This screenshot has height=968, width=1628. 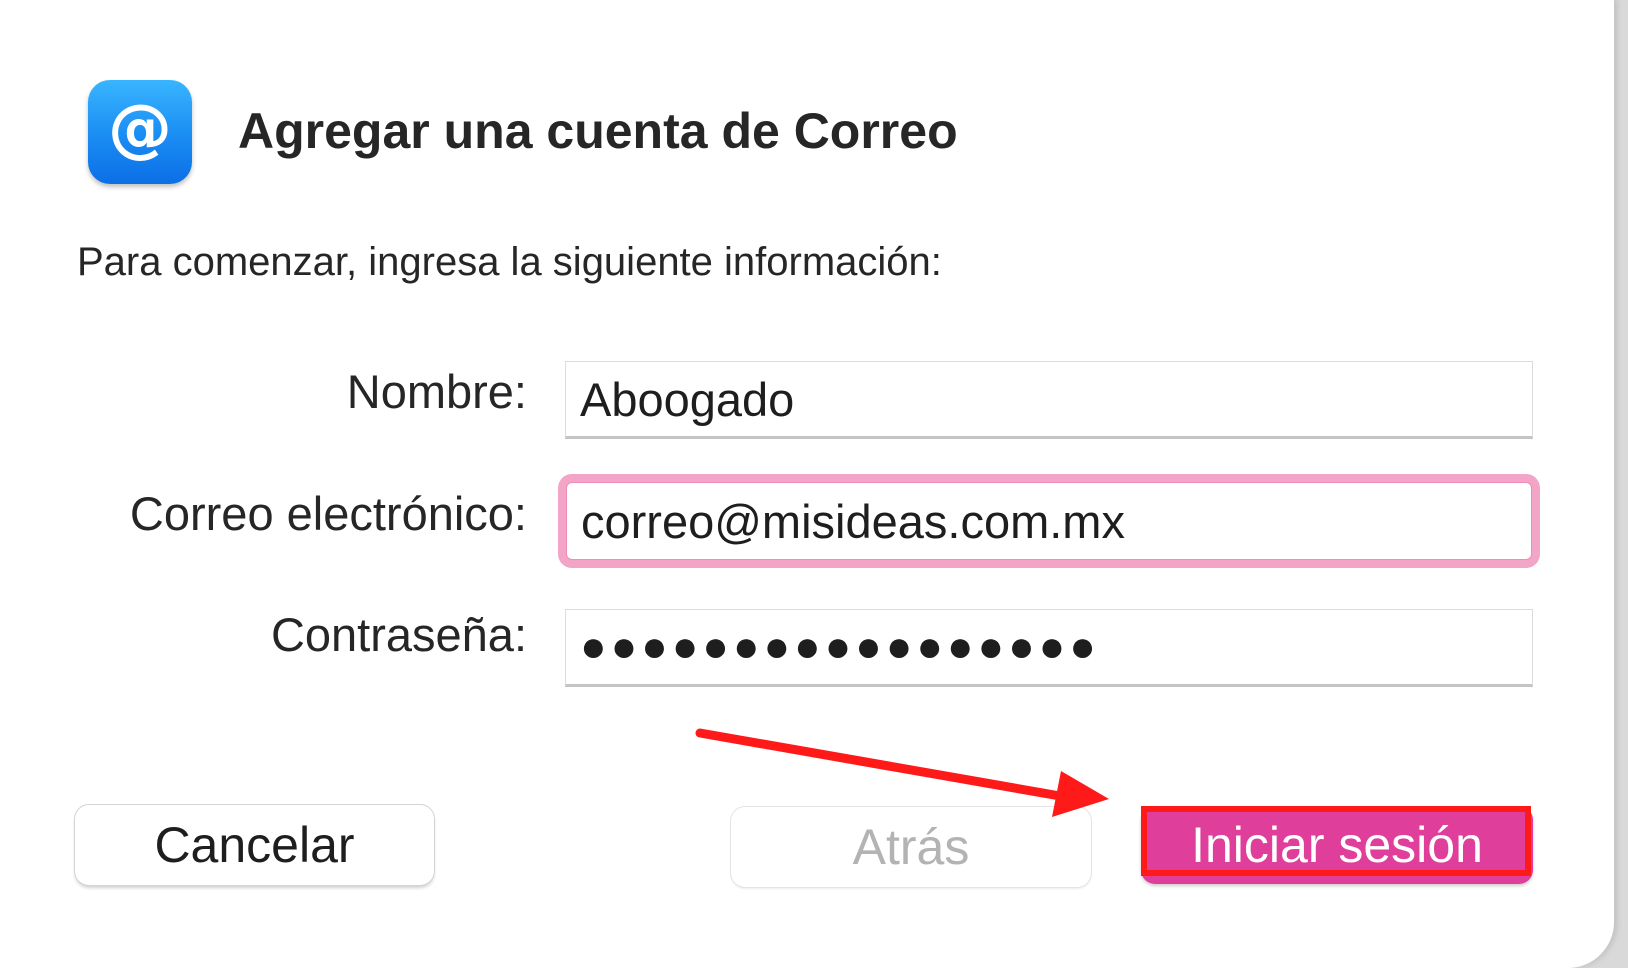 I want to click on email-field: correo@misideas.com.mx, so click(x=1049, y=521).